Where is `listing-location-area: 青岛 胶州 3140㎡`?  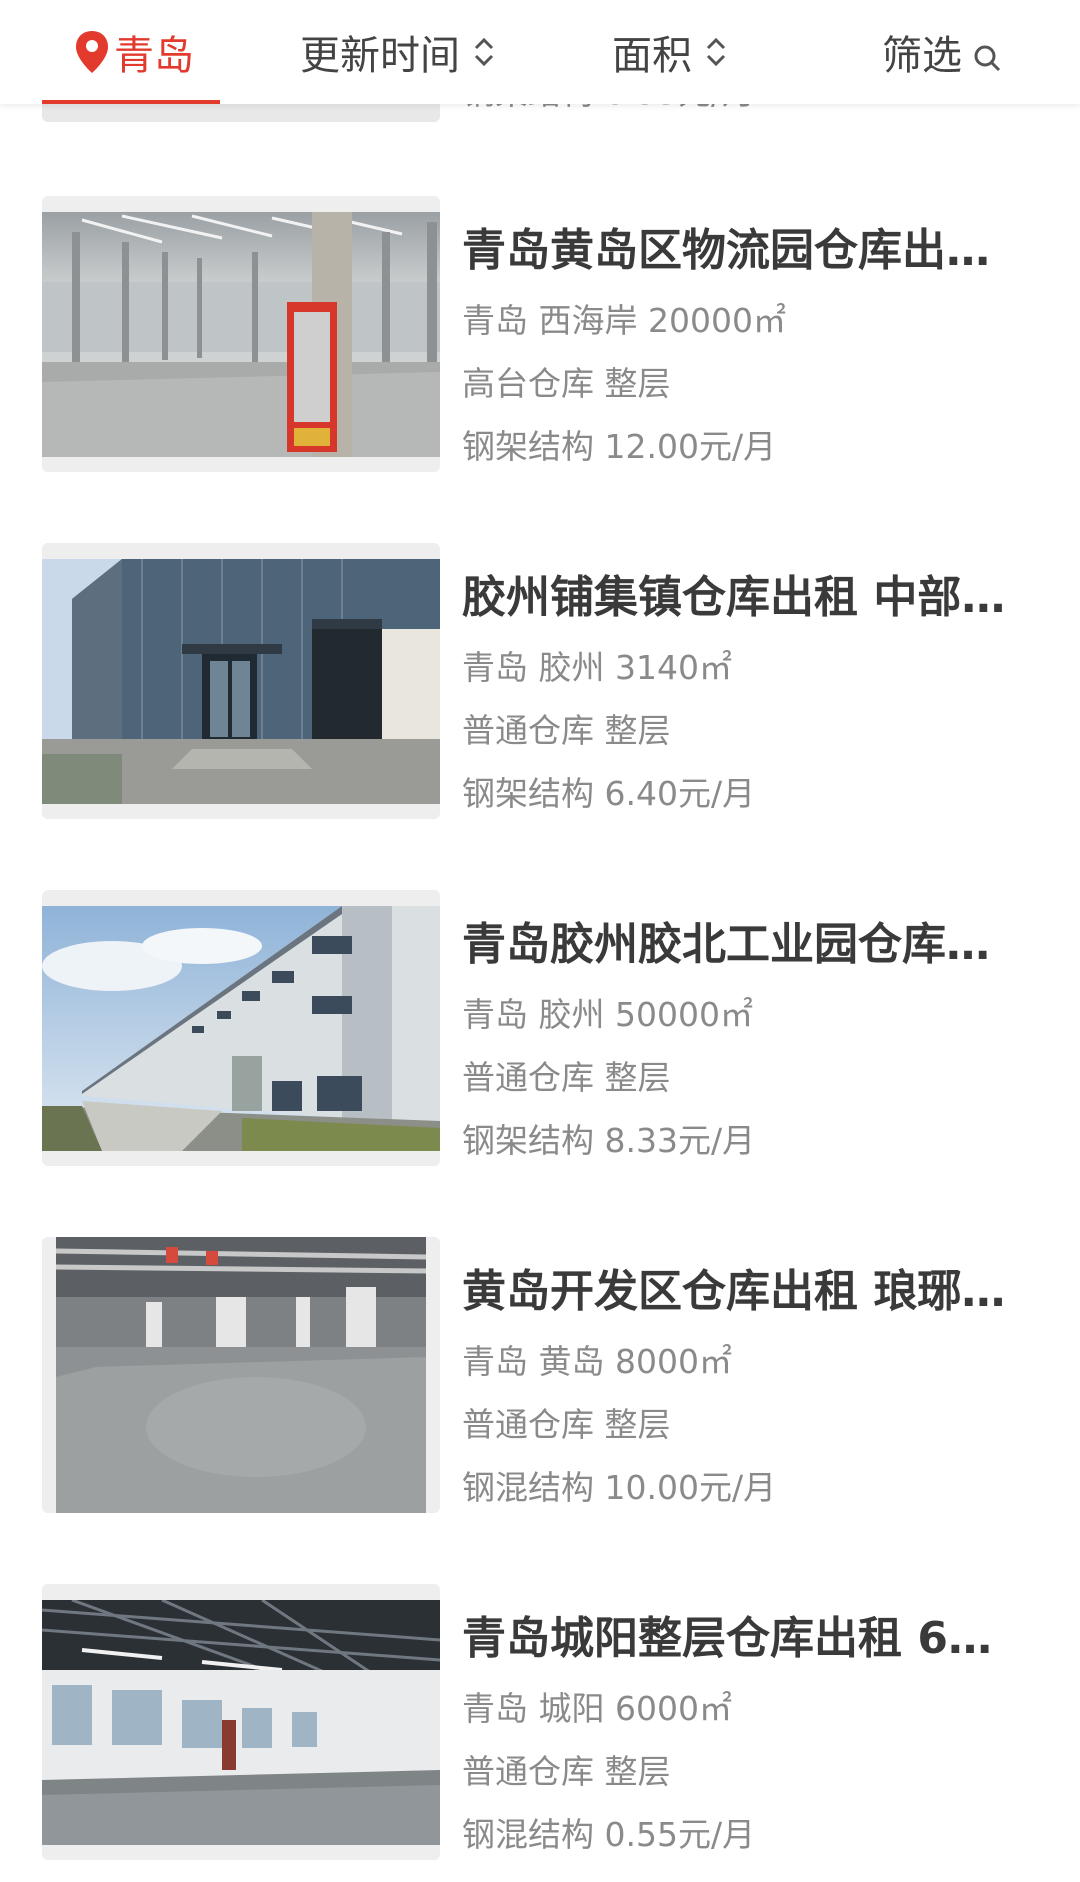 listing-location-area: 青岛 胶州 3140㎡ is located at coordinates (597, 667).